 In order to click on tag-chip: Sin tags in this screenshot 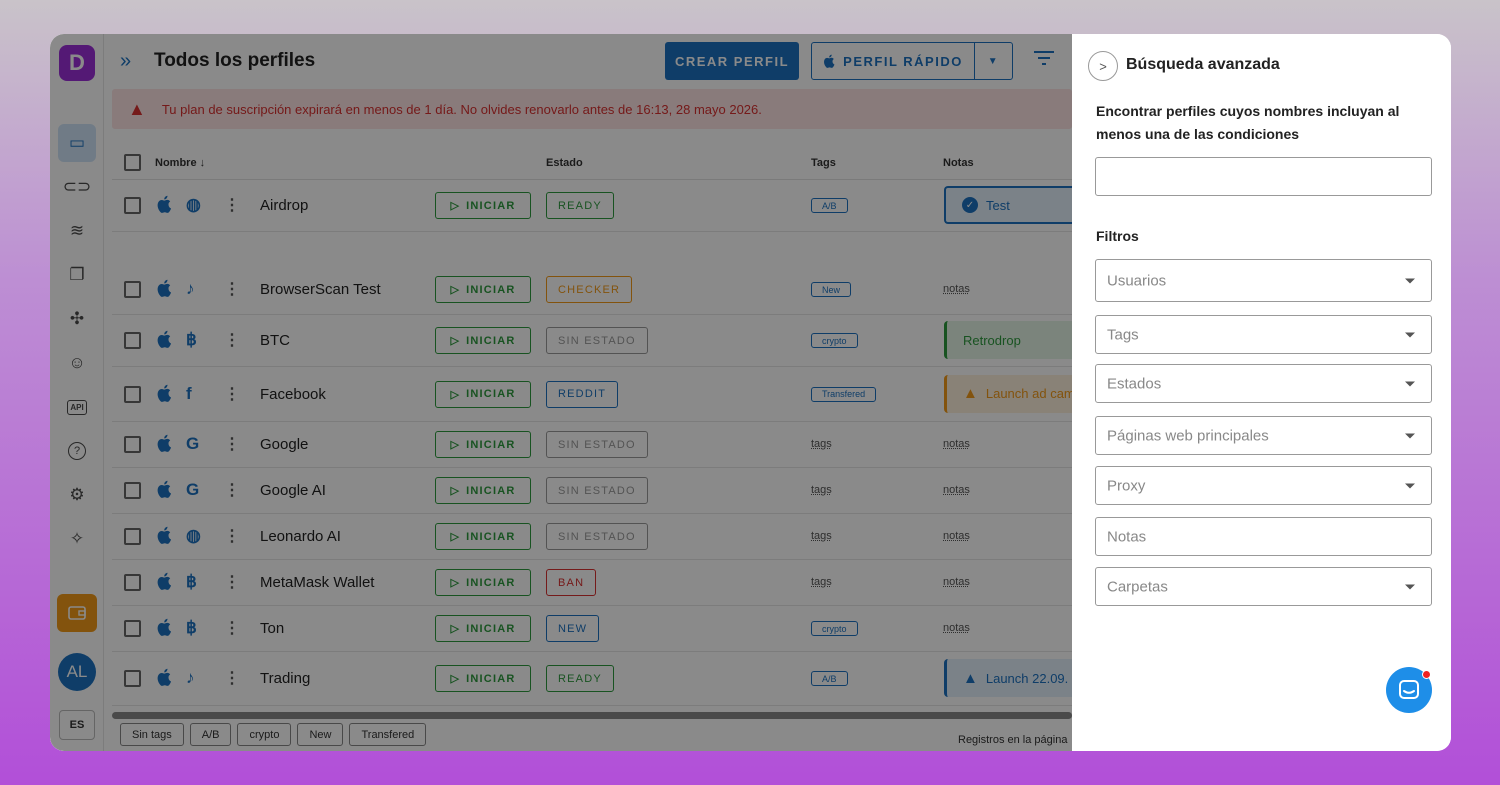, I will do `click(152, 734)`.